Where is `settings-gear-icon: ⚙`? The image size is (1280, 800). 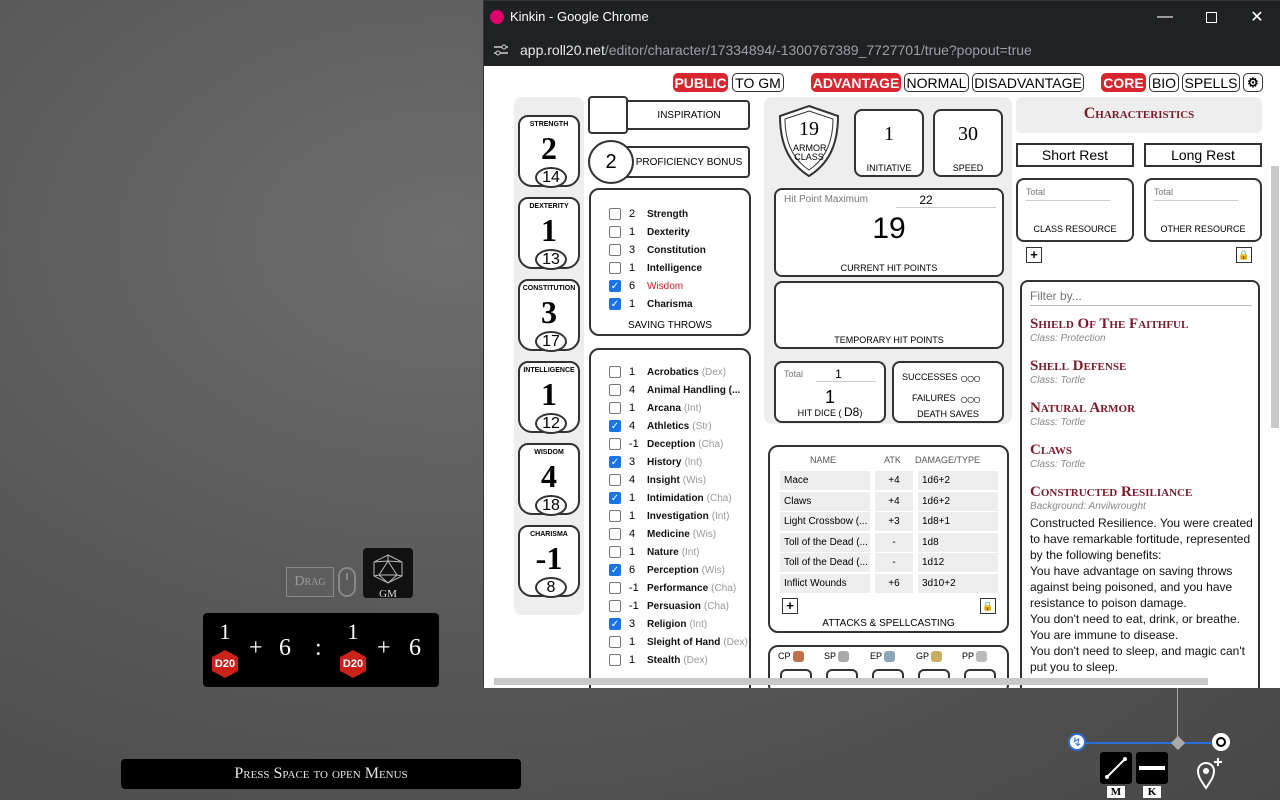
settings-gear-icon: ⚙ is located at coordinates (1253, 82).